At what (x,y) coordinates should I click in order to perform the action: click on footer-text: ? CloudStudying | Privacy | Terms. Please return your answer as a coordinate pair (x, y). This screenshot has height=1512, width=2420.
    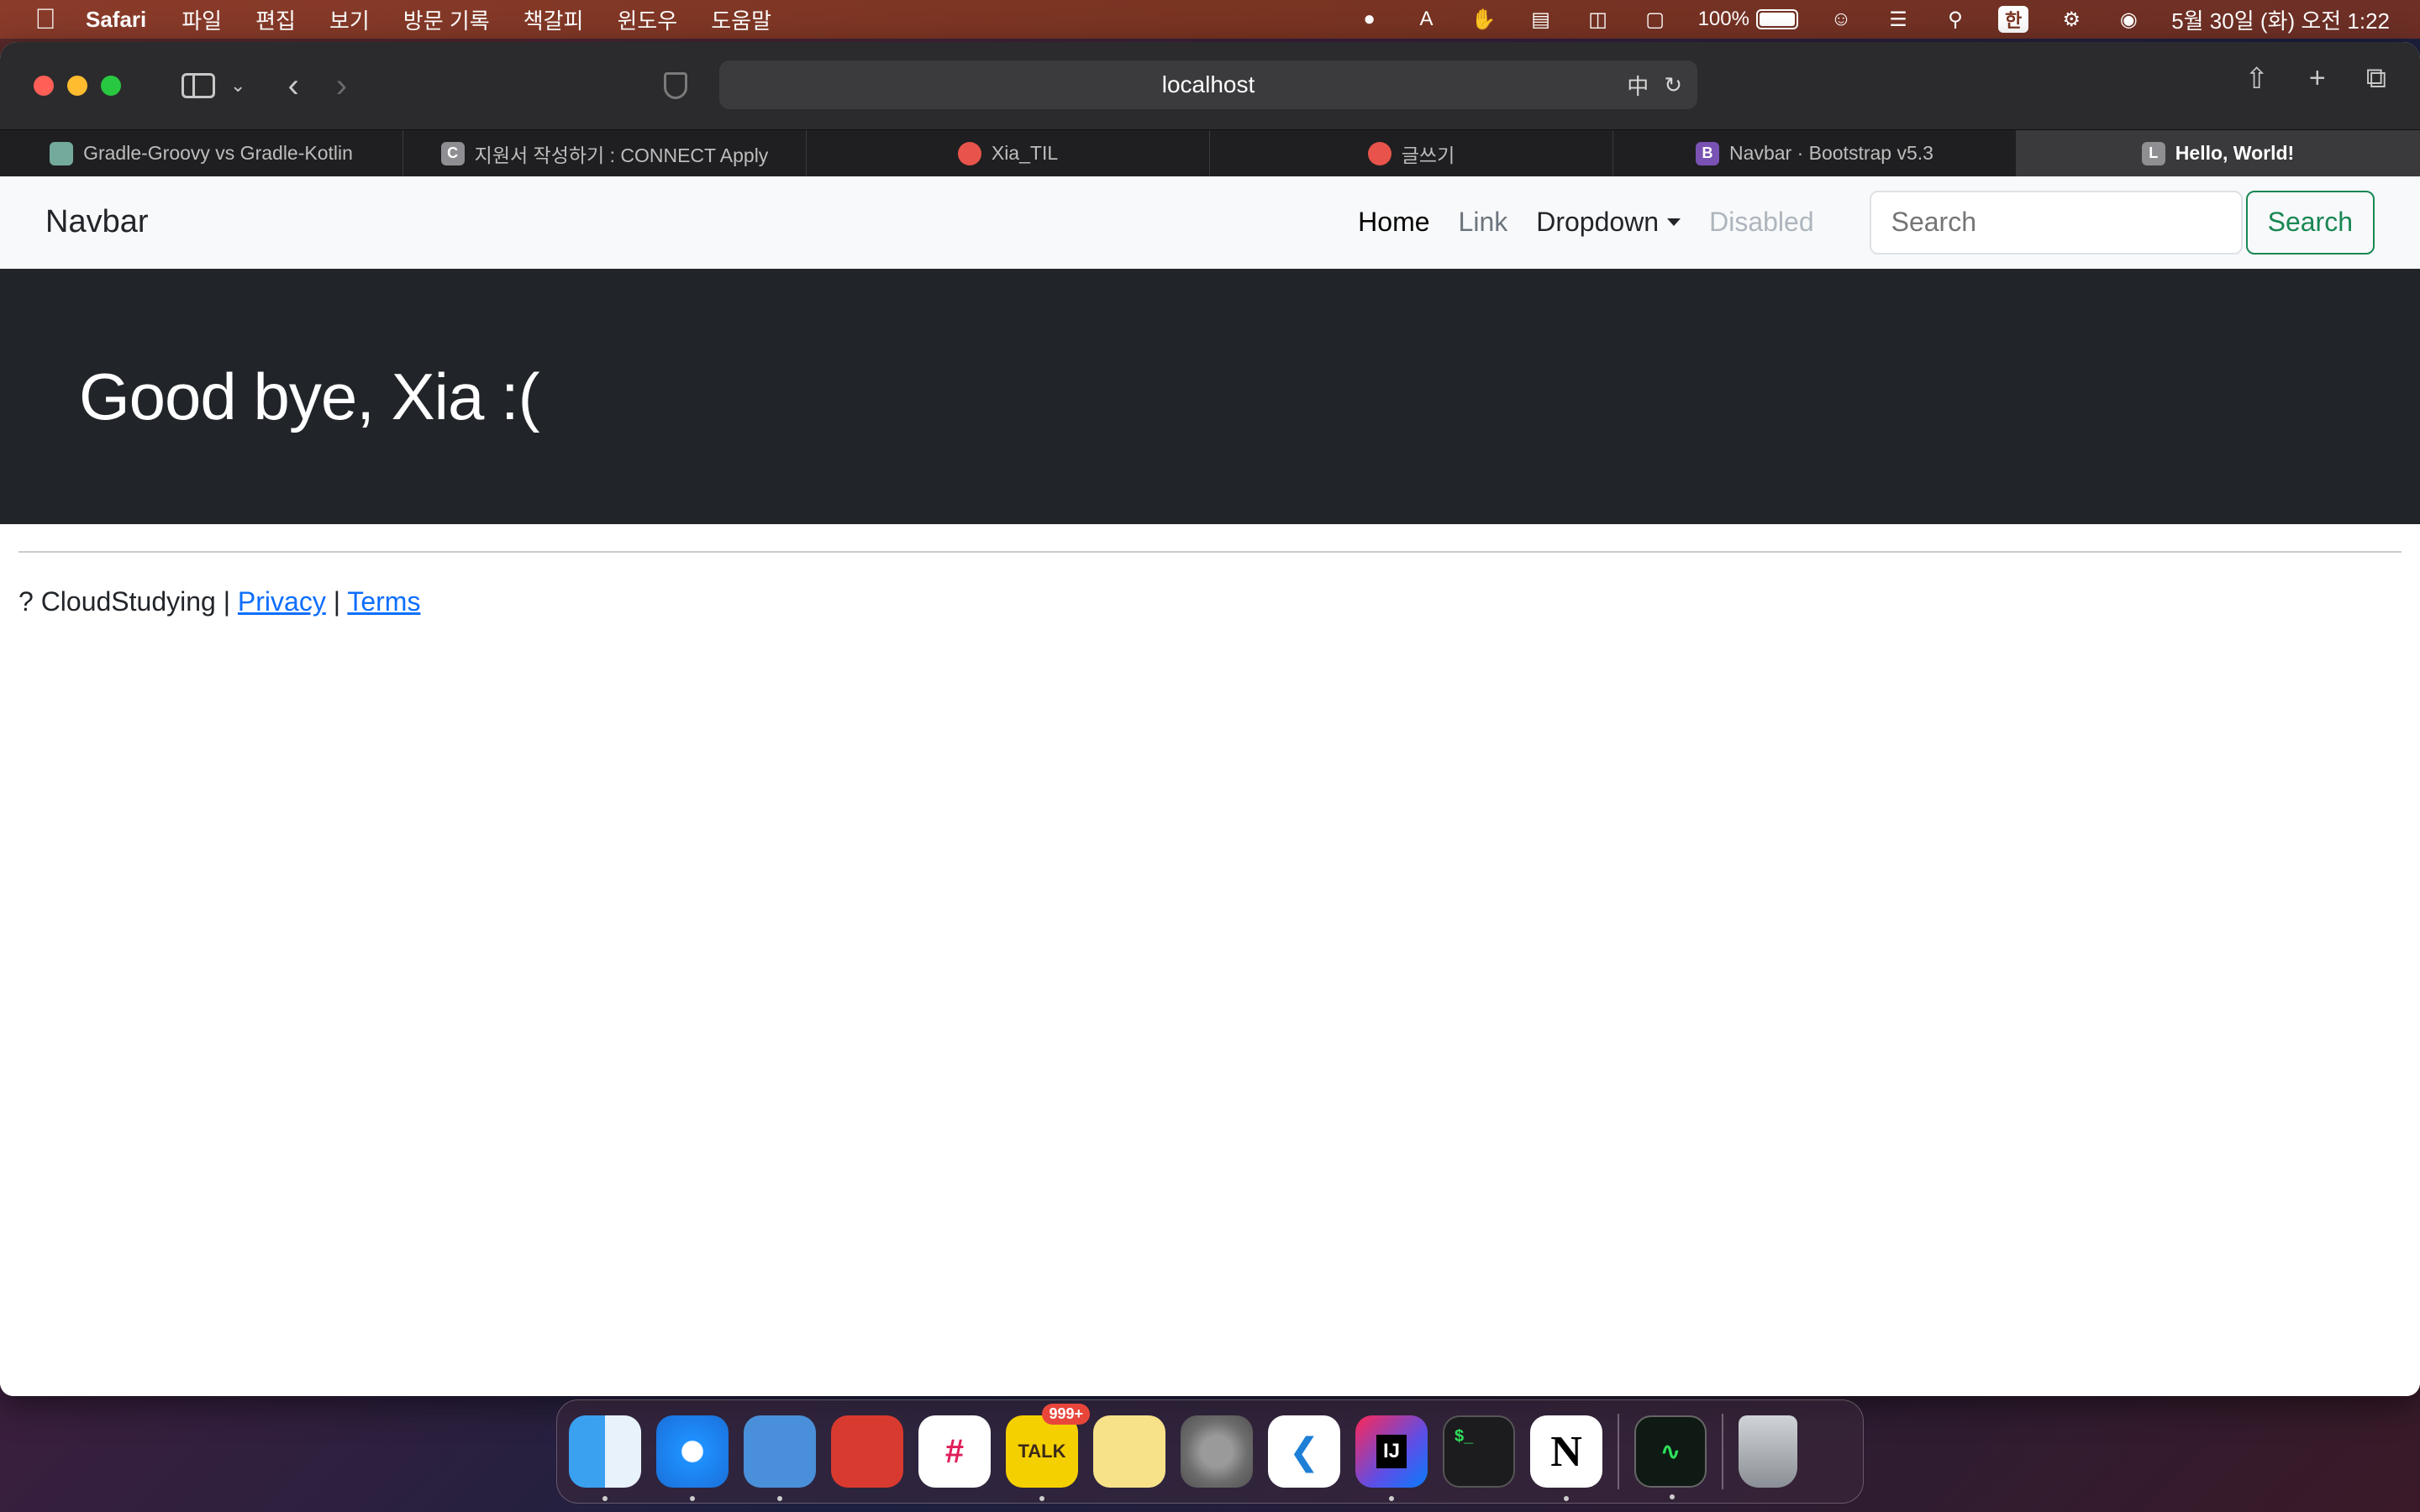
    Looking at the image, I should click on (1210, 601).